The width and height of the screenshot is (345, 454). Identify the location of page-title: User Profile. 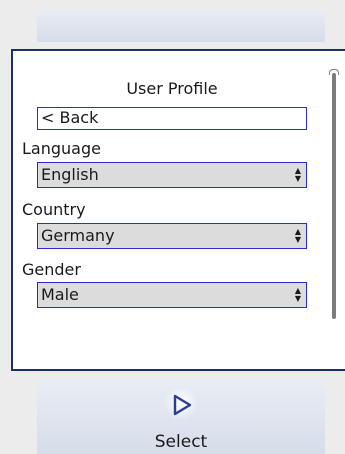
(172, 88).